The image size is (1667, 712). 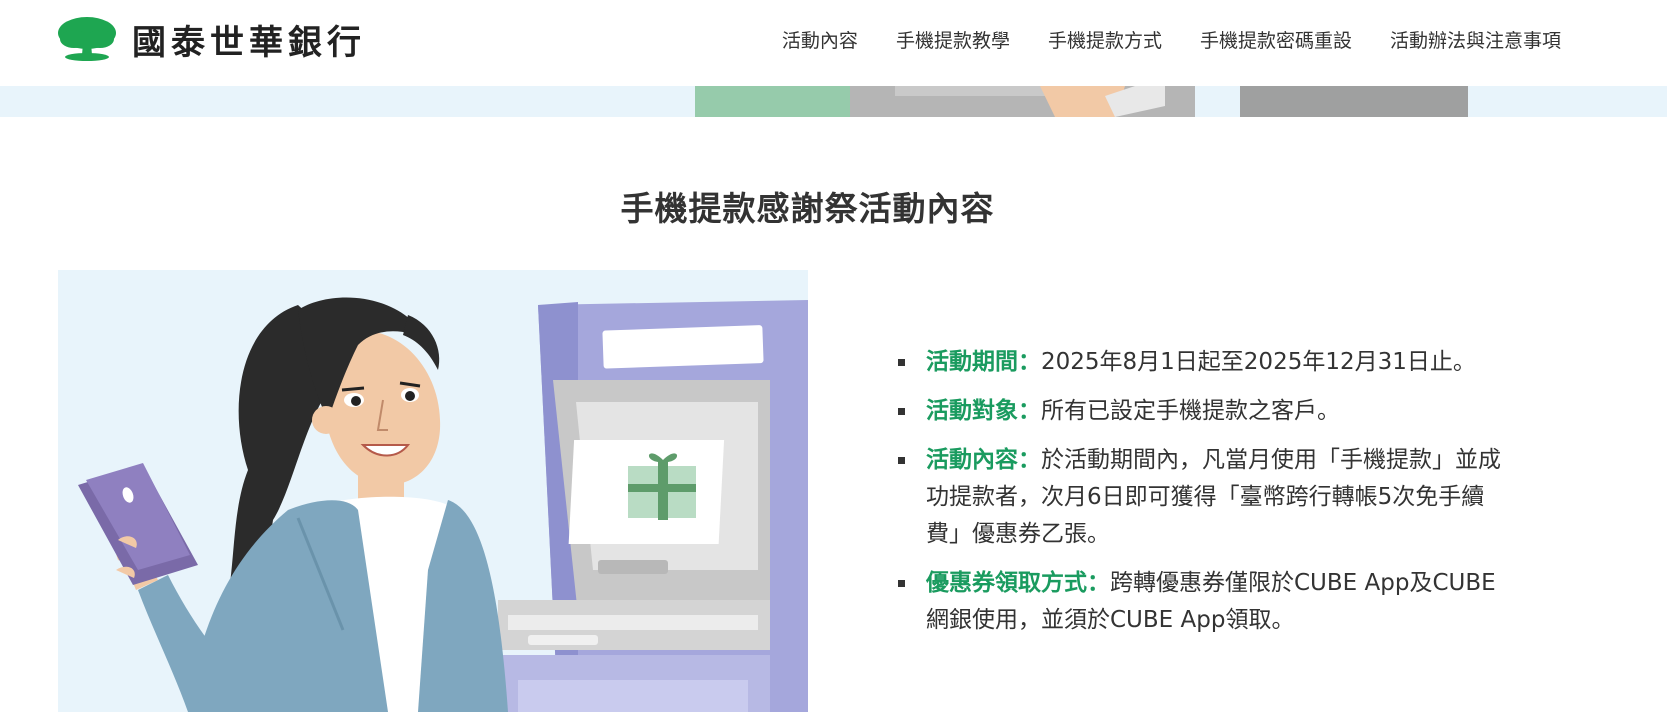 I want to click on info-label: 活動內容：, so click(x=983, y=460).